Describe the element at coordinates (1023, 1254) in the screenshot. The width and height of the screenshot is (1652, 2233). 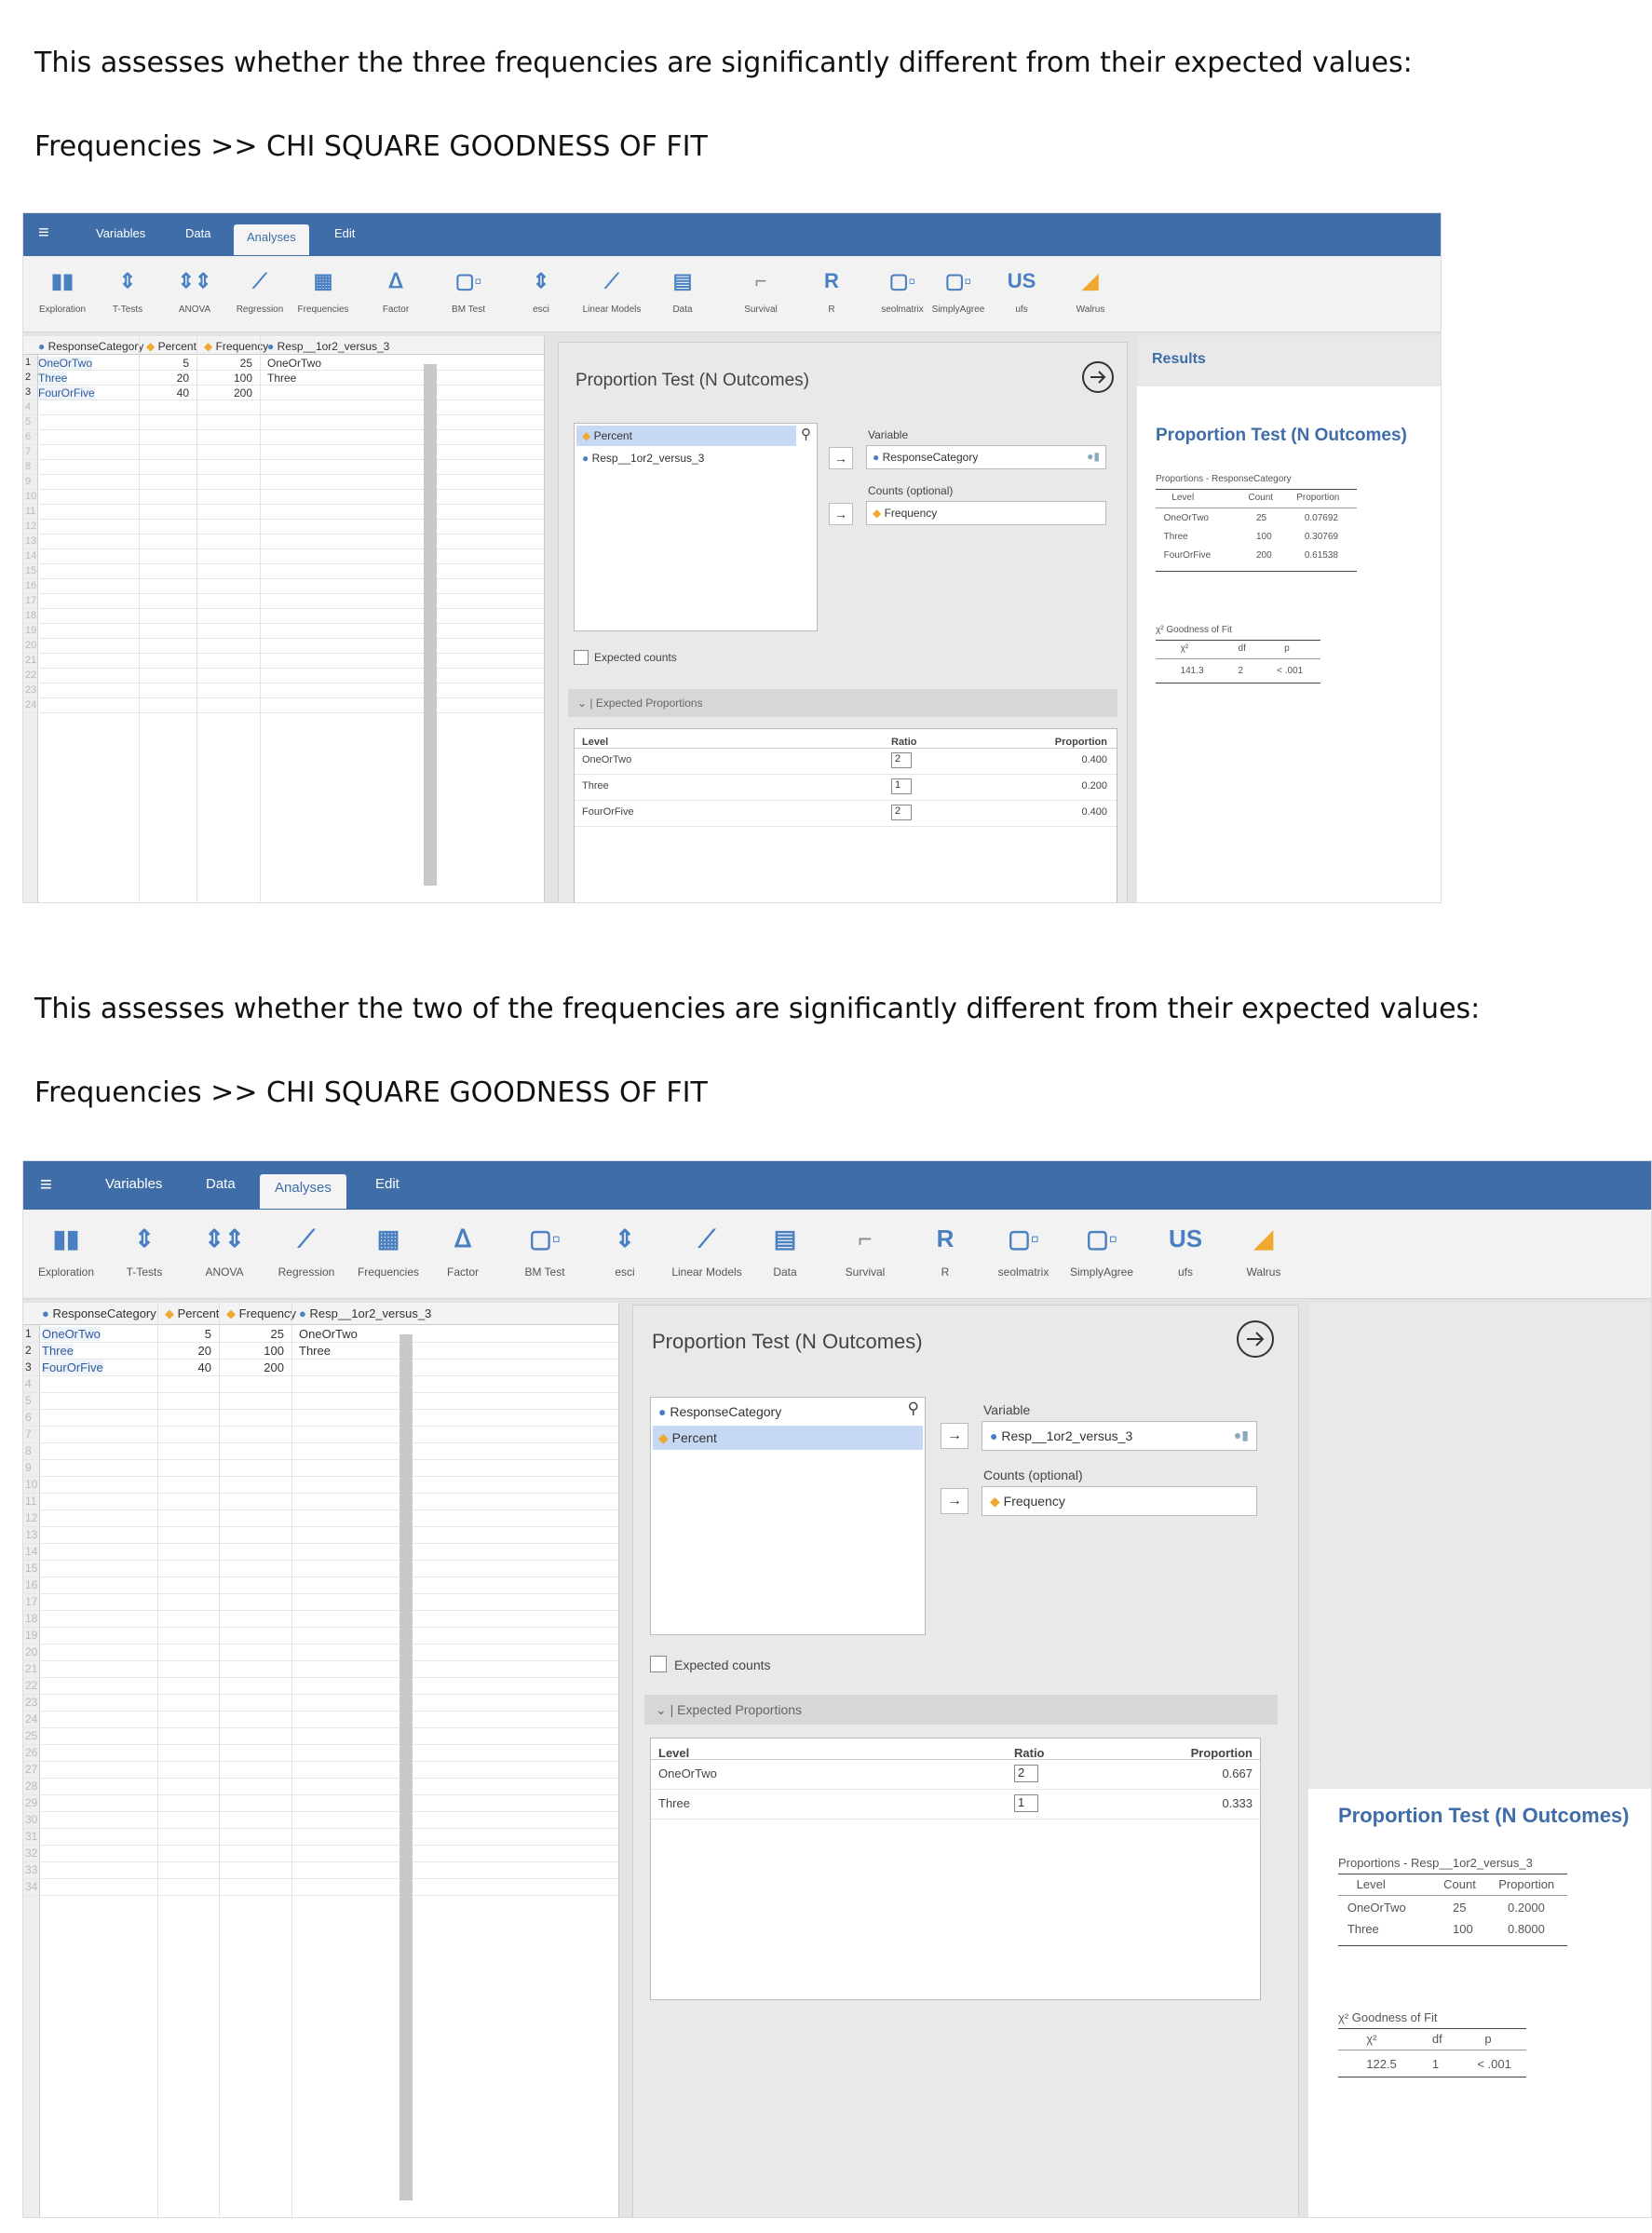
I see `toolbar-seolmatrix: ▢▫ seolmatrix` at that location.